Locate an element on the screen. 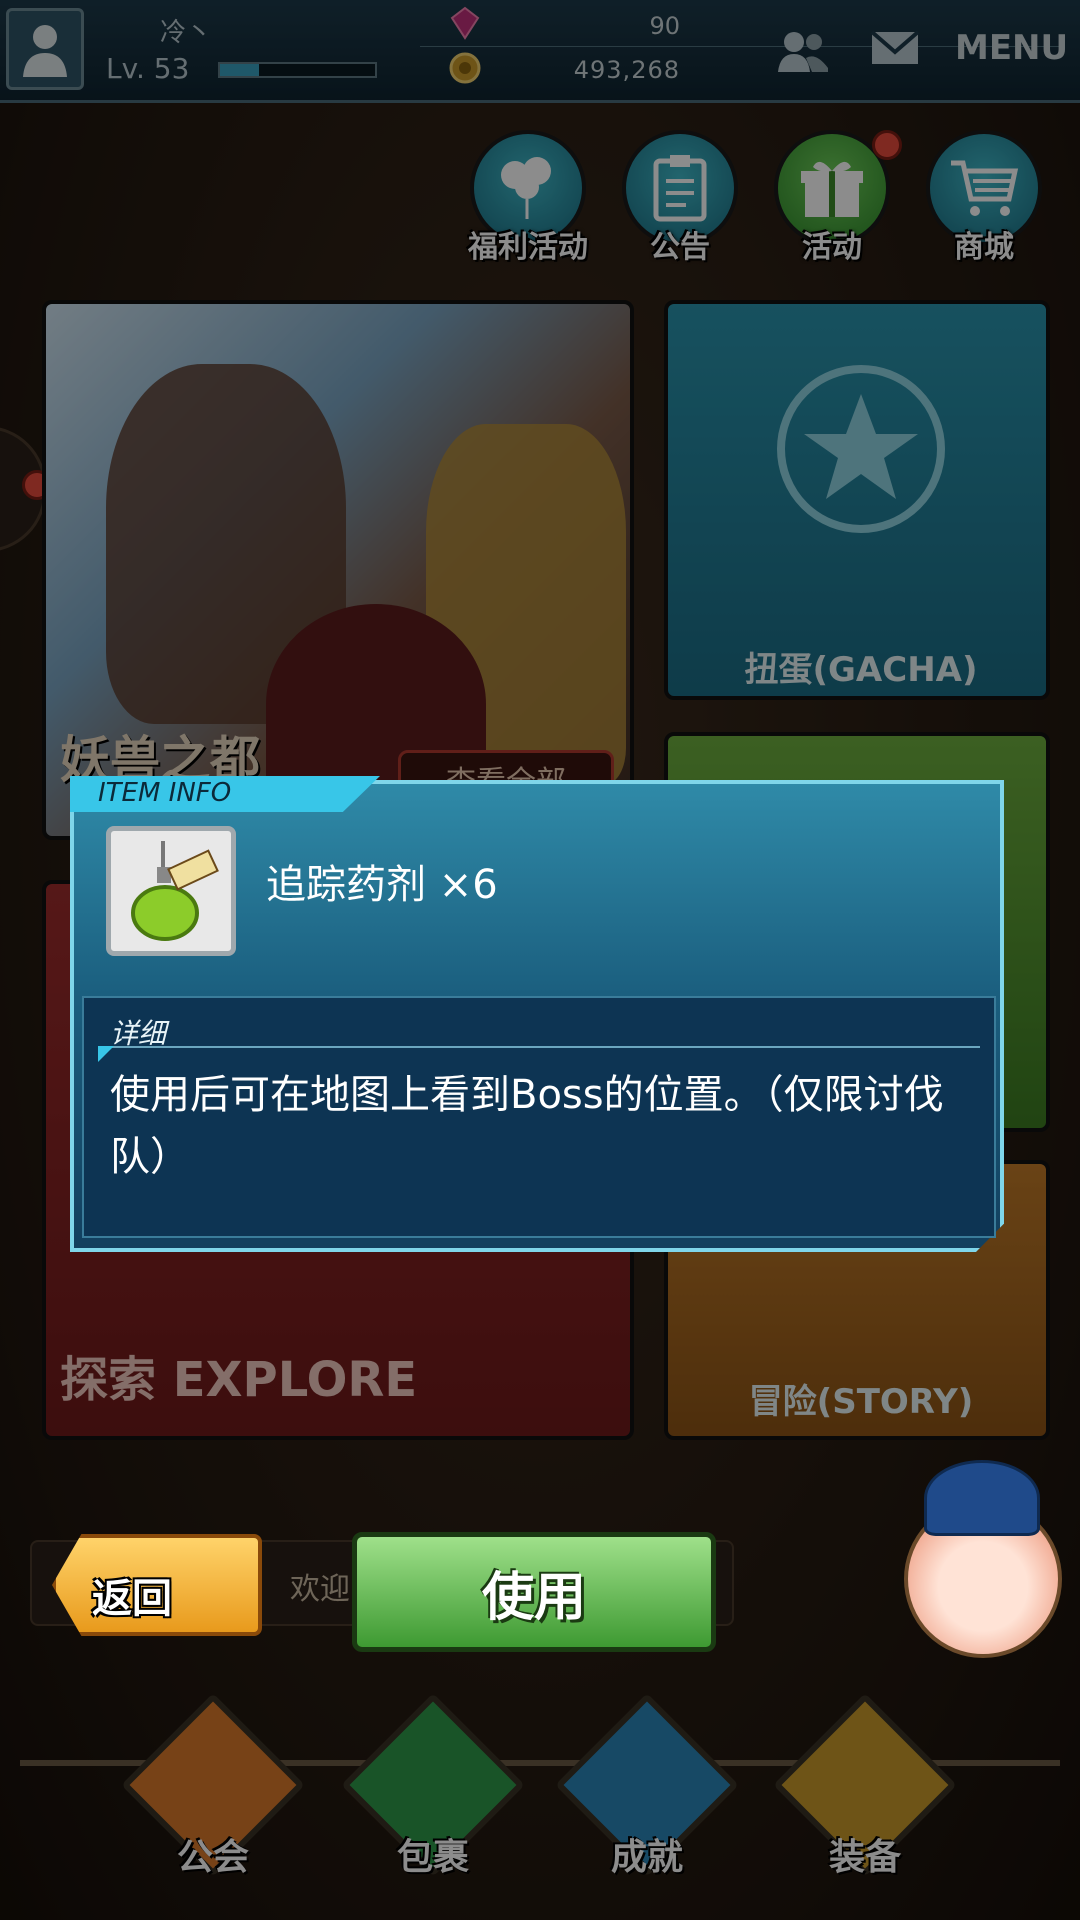 This screenshot has height=1920, width=1080. item-description: 使用后可在地图上看到Boss的位置。（仅限讨伐队） is located at coordinates (527, 1126).